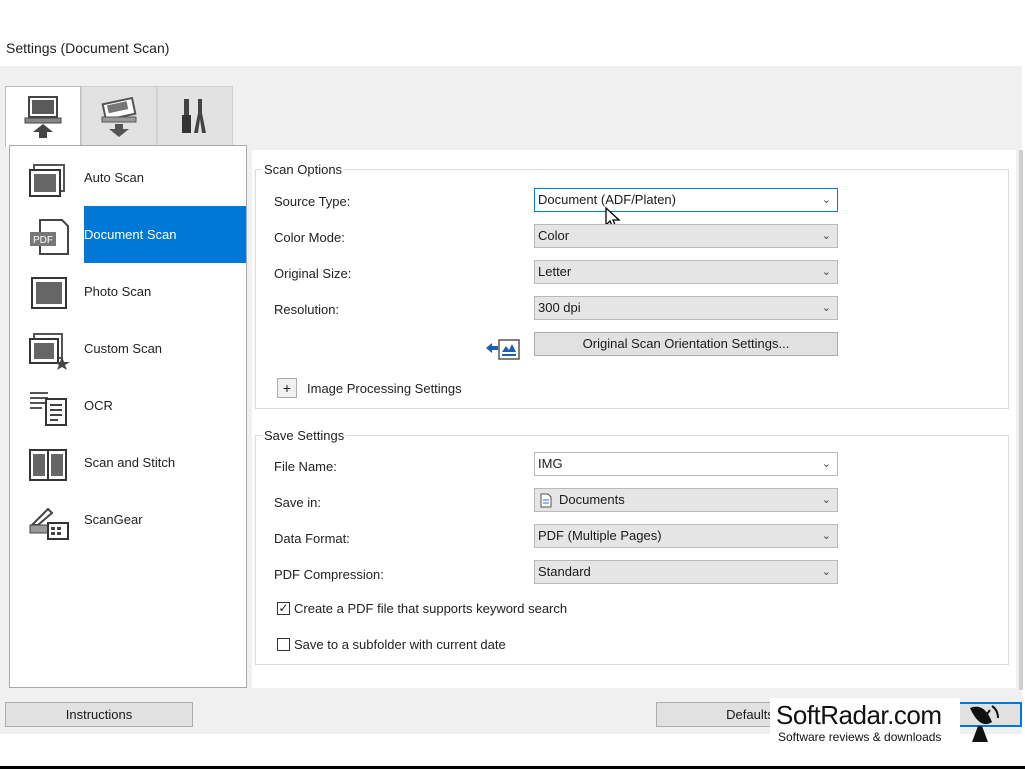  I want to click on ocr-icon, so click(48, 409).